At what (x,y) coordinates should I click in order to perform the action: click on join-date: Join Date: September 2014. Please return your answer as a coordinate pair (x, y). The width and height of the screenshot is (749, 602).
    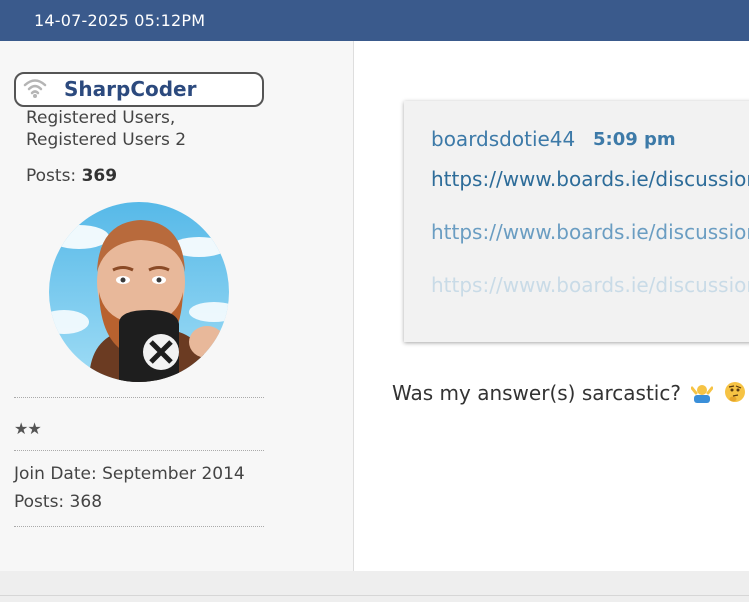
    Looking at the image, I should click on (129, 474).